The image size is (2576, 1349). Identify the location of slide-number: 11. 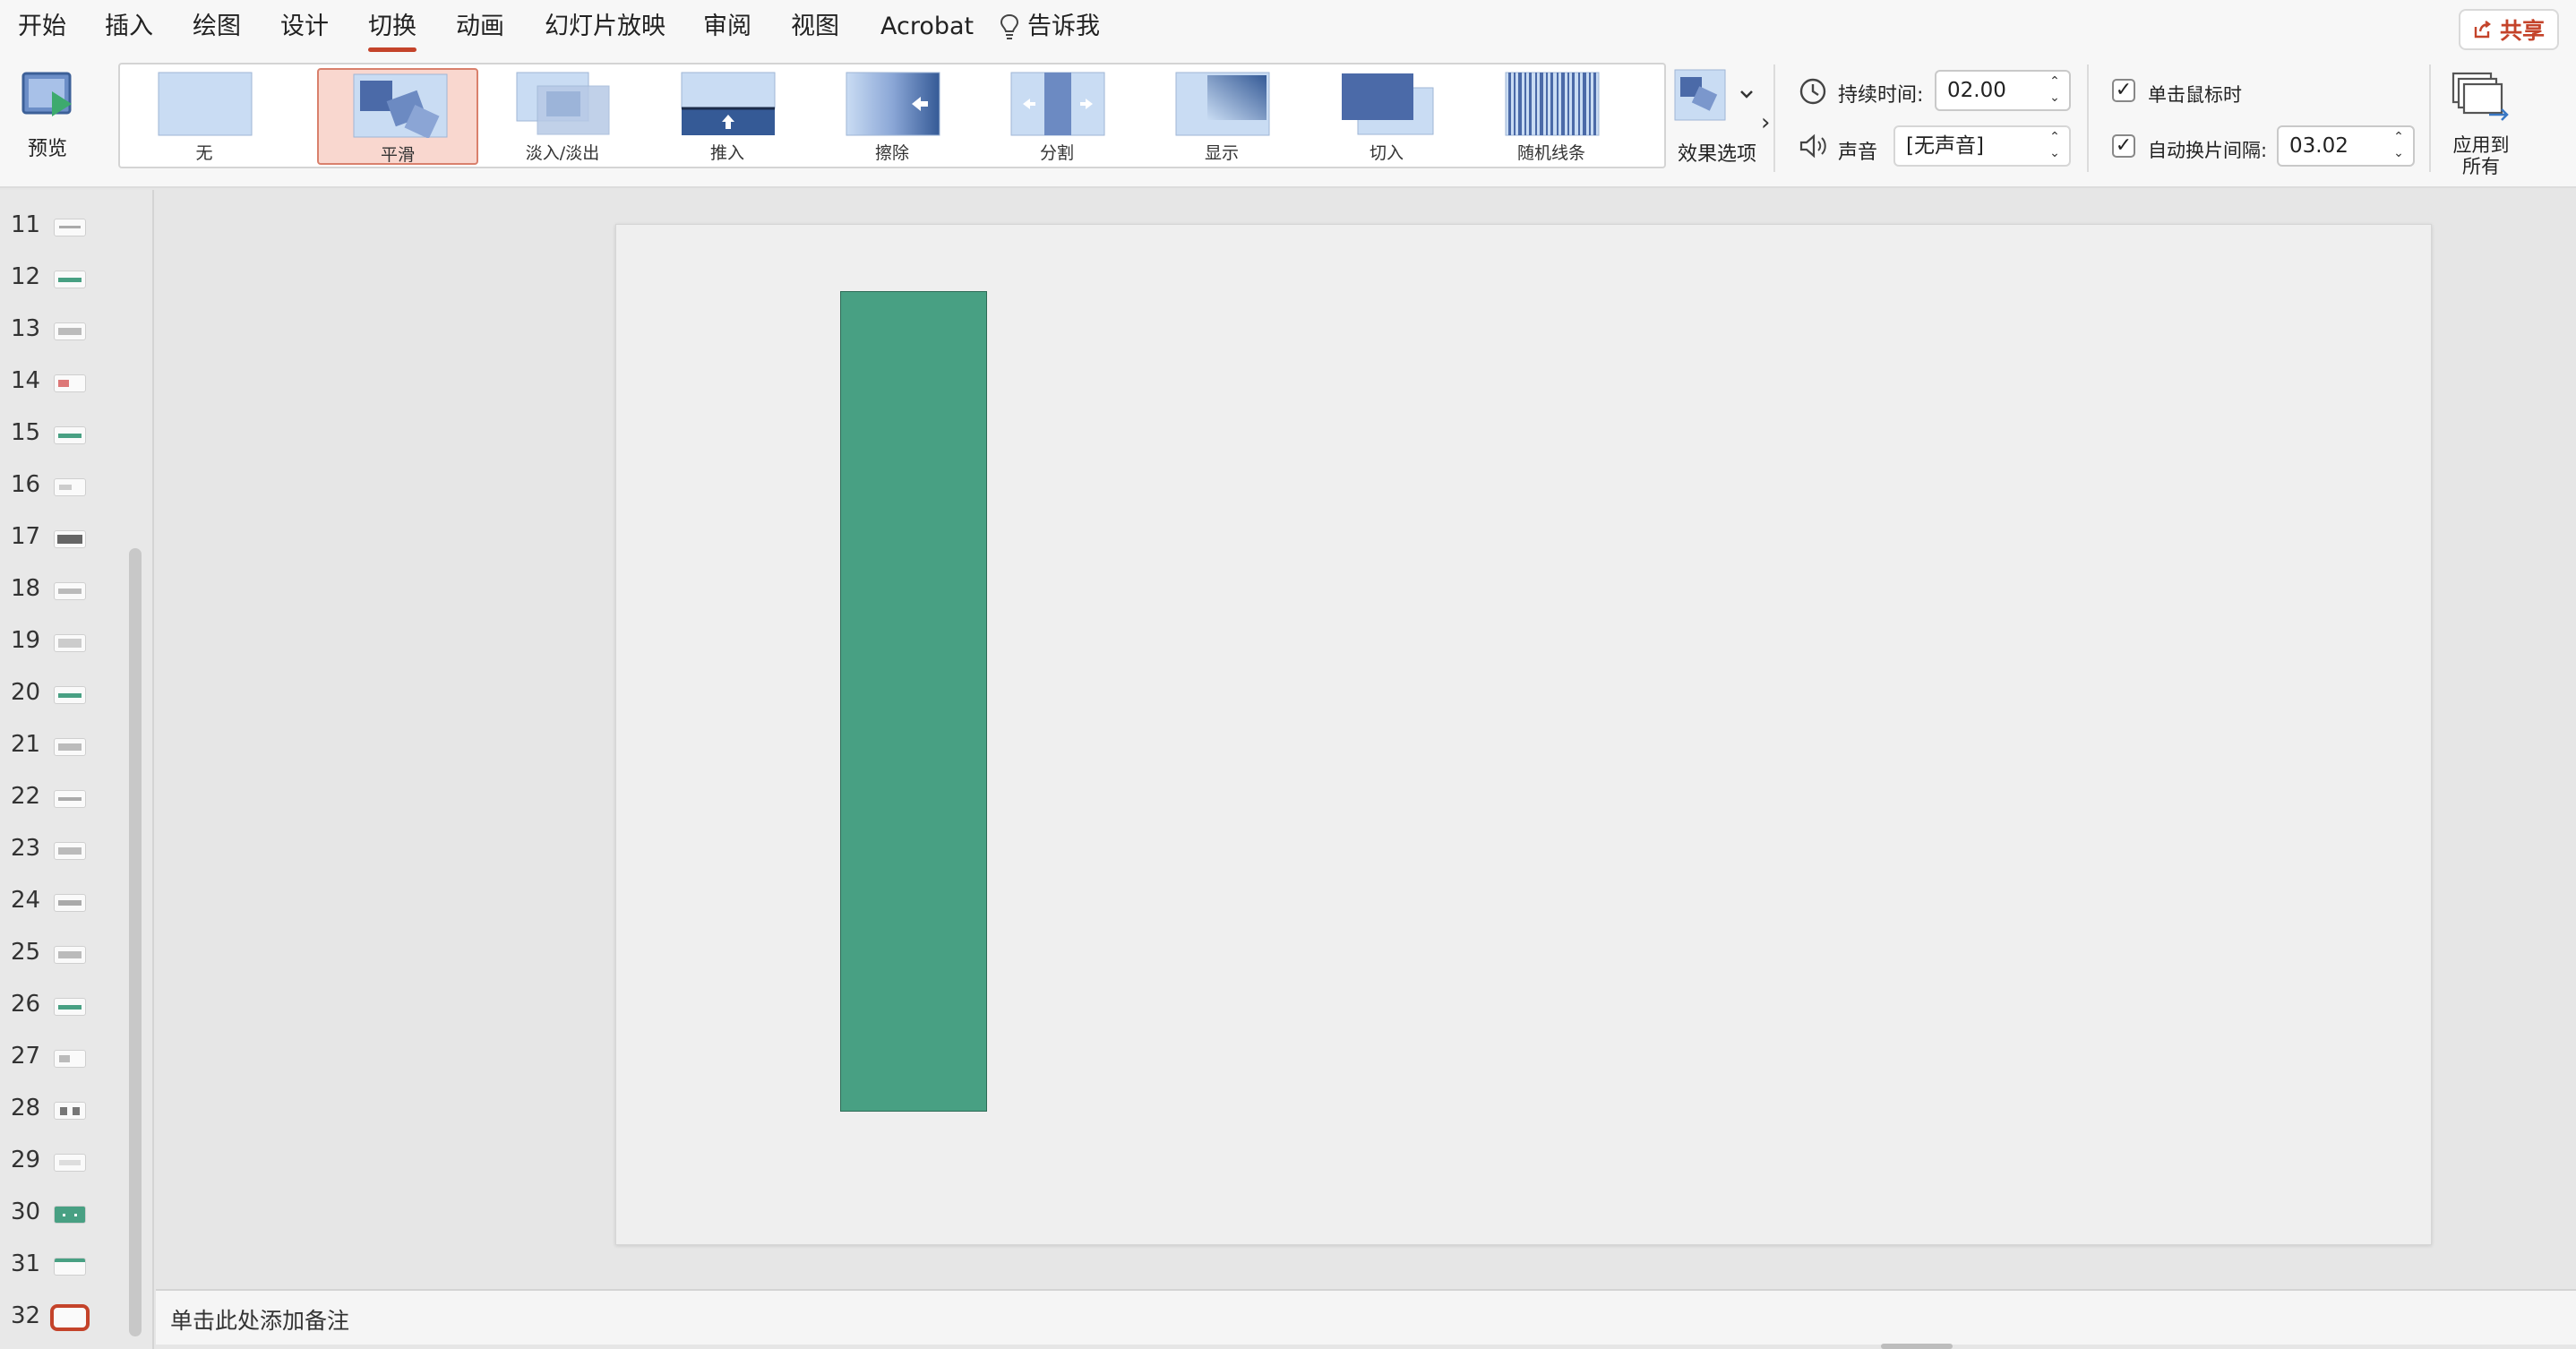
(26, 224).